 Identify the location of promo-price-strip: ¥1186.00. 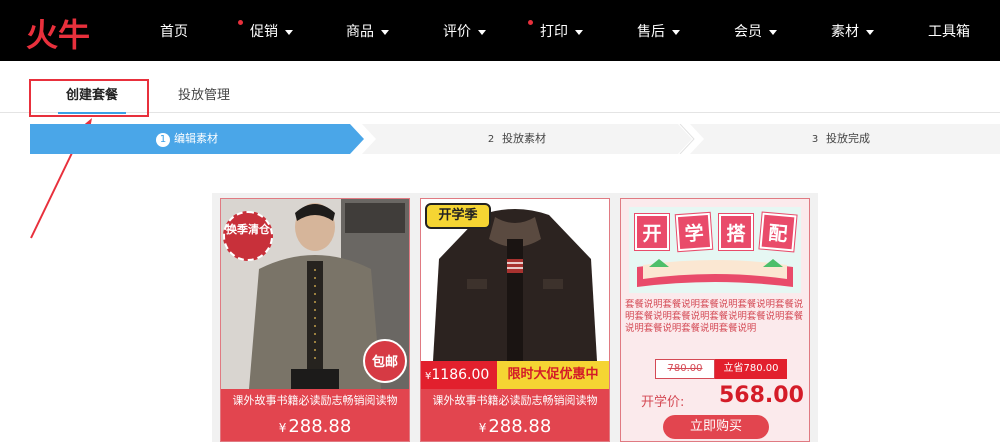
(461, 375).